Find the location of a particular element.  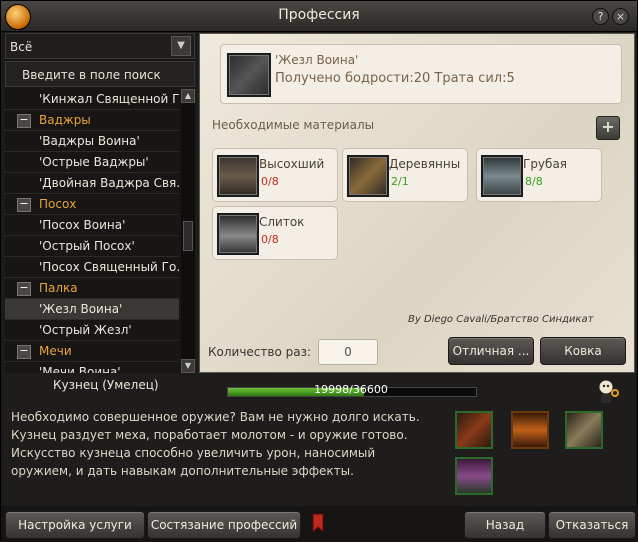

refuse-button: Отказаться is located at coordinates (592, 525).